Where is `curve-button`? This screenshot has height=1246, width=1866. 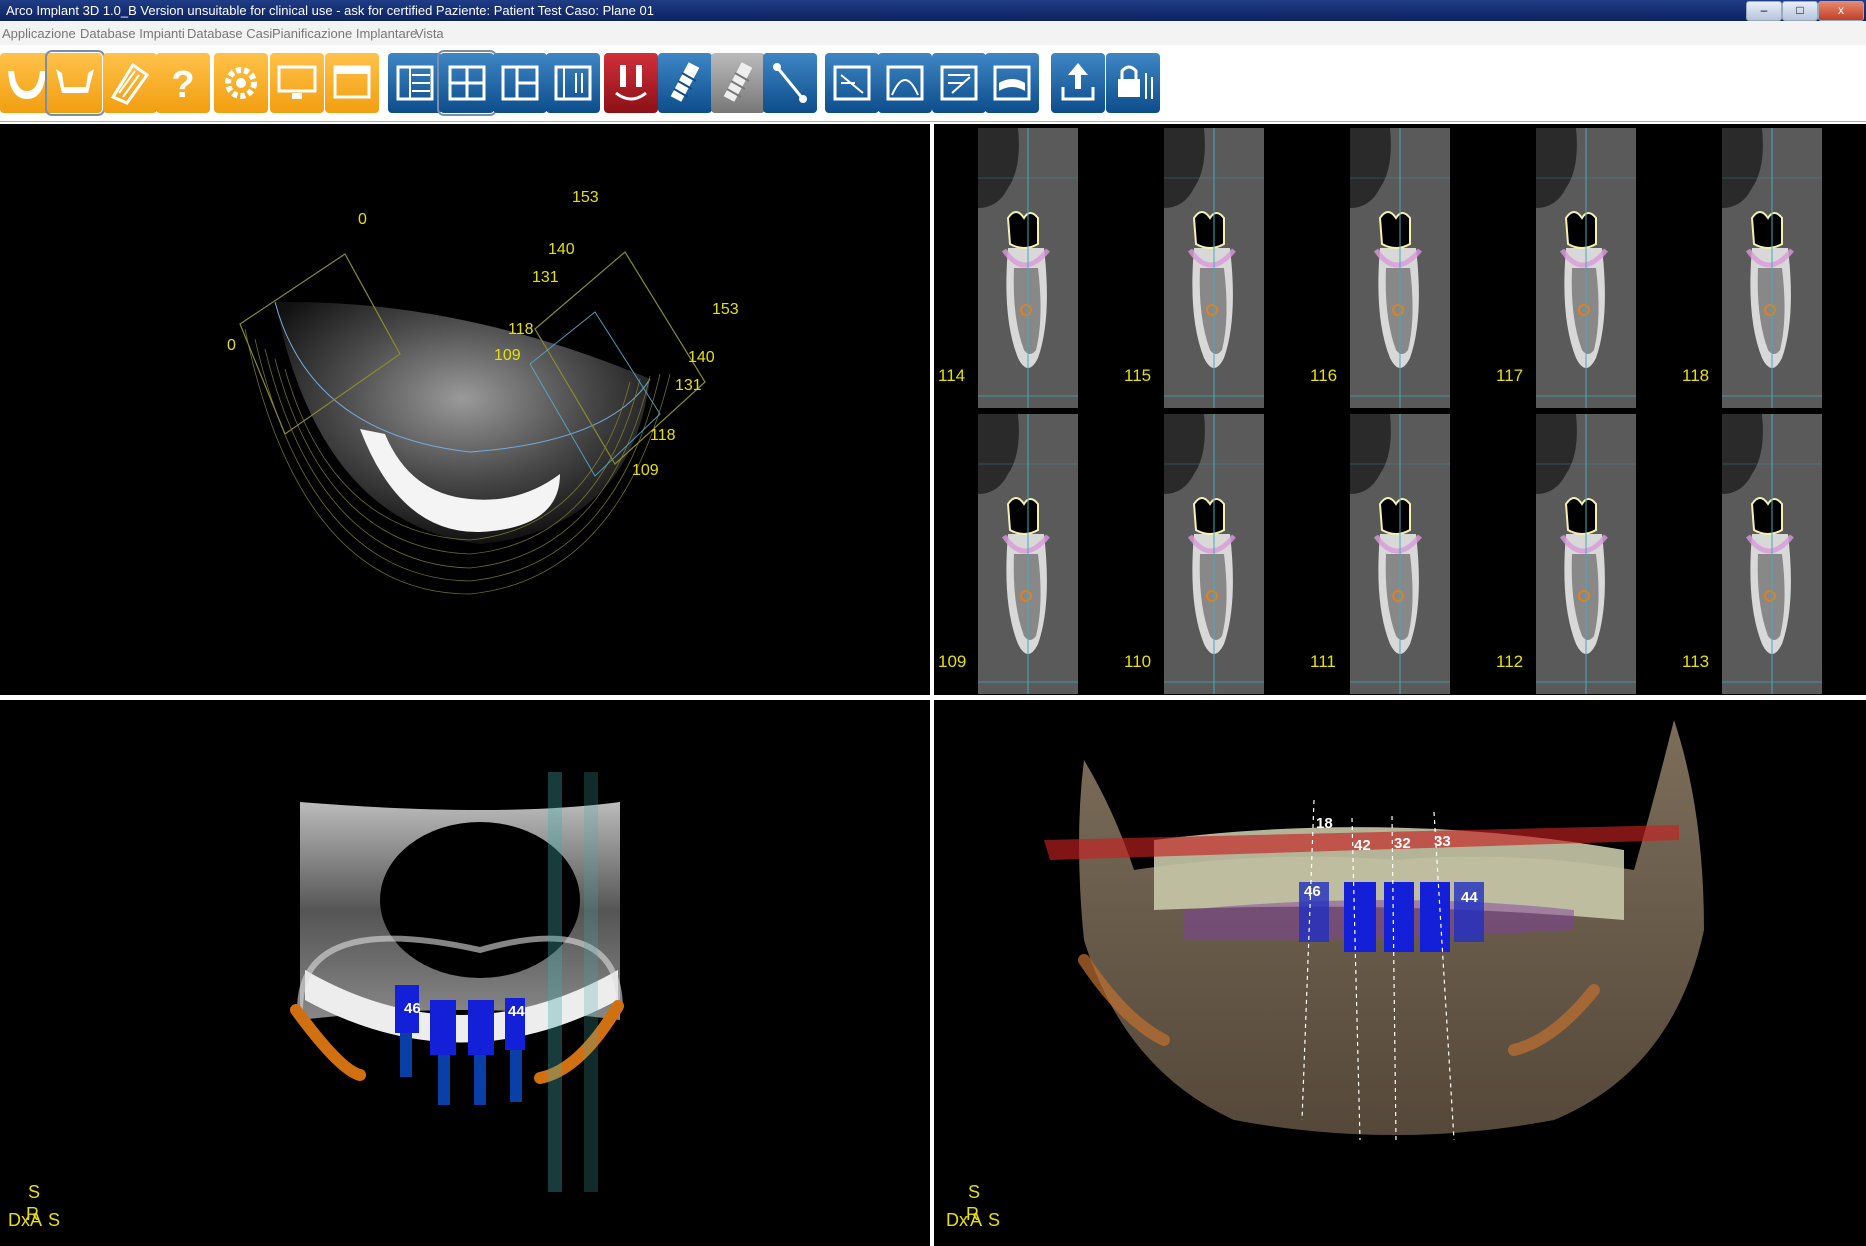 curve-button is located at coordinates (905, 83).